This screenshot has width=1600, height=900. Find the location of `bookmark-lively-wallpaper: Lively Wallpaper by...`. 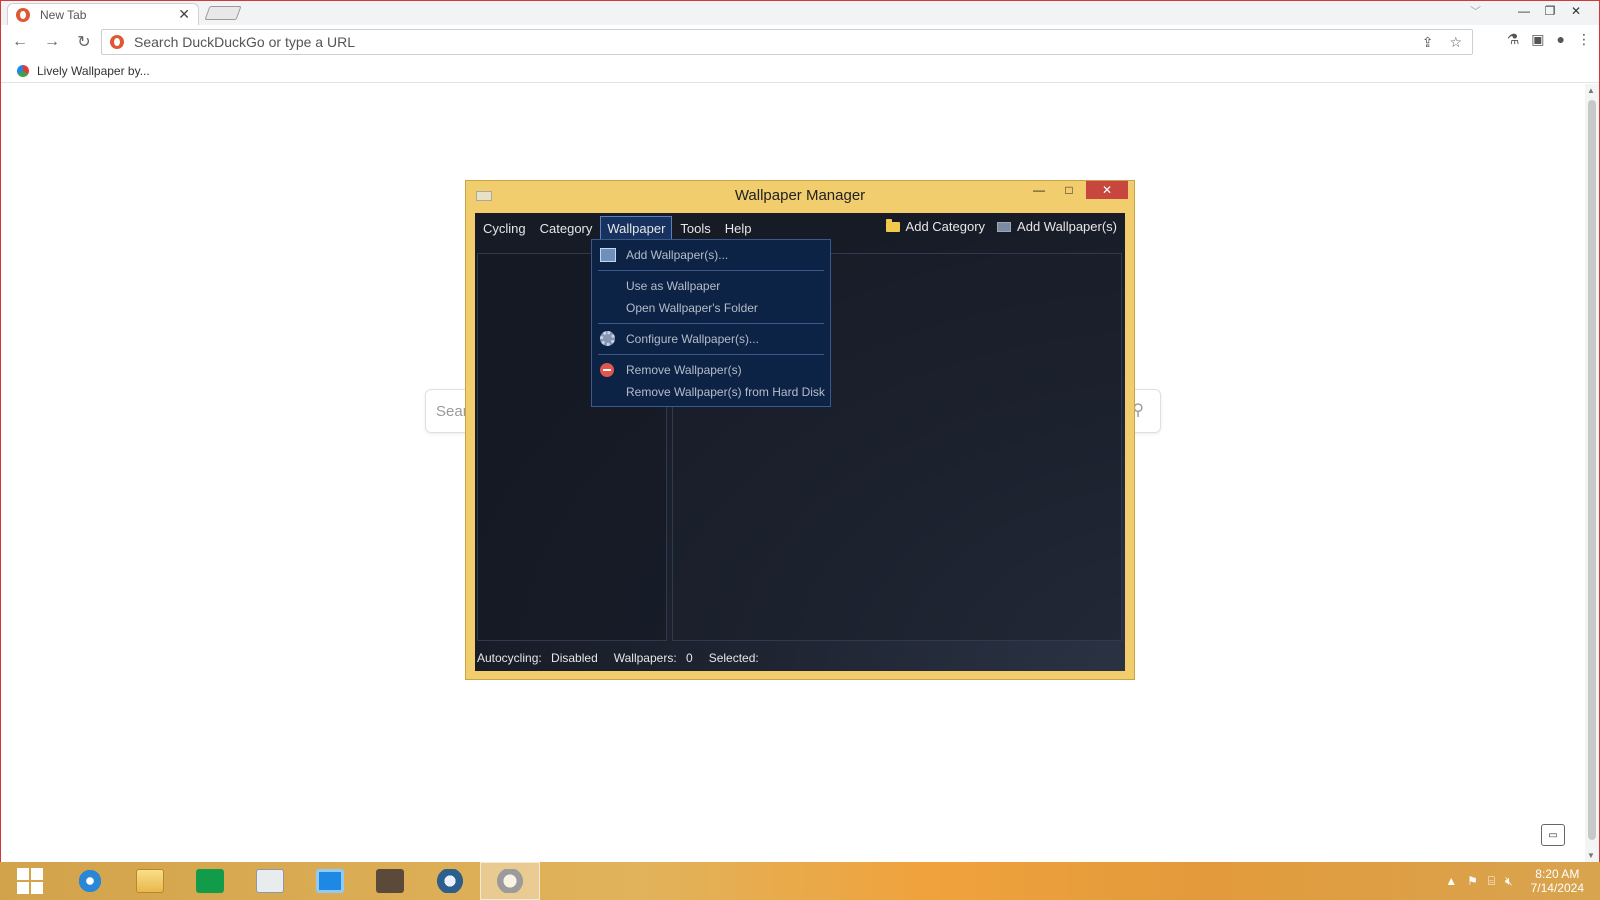

bookmark-lively-wallpaper: Lively Wallpaper by... is located at coordinates (93, 71).